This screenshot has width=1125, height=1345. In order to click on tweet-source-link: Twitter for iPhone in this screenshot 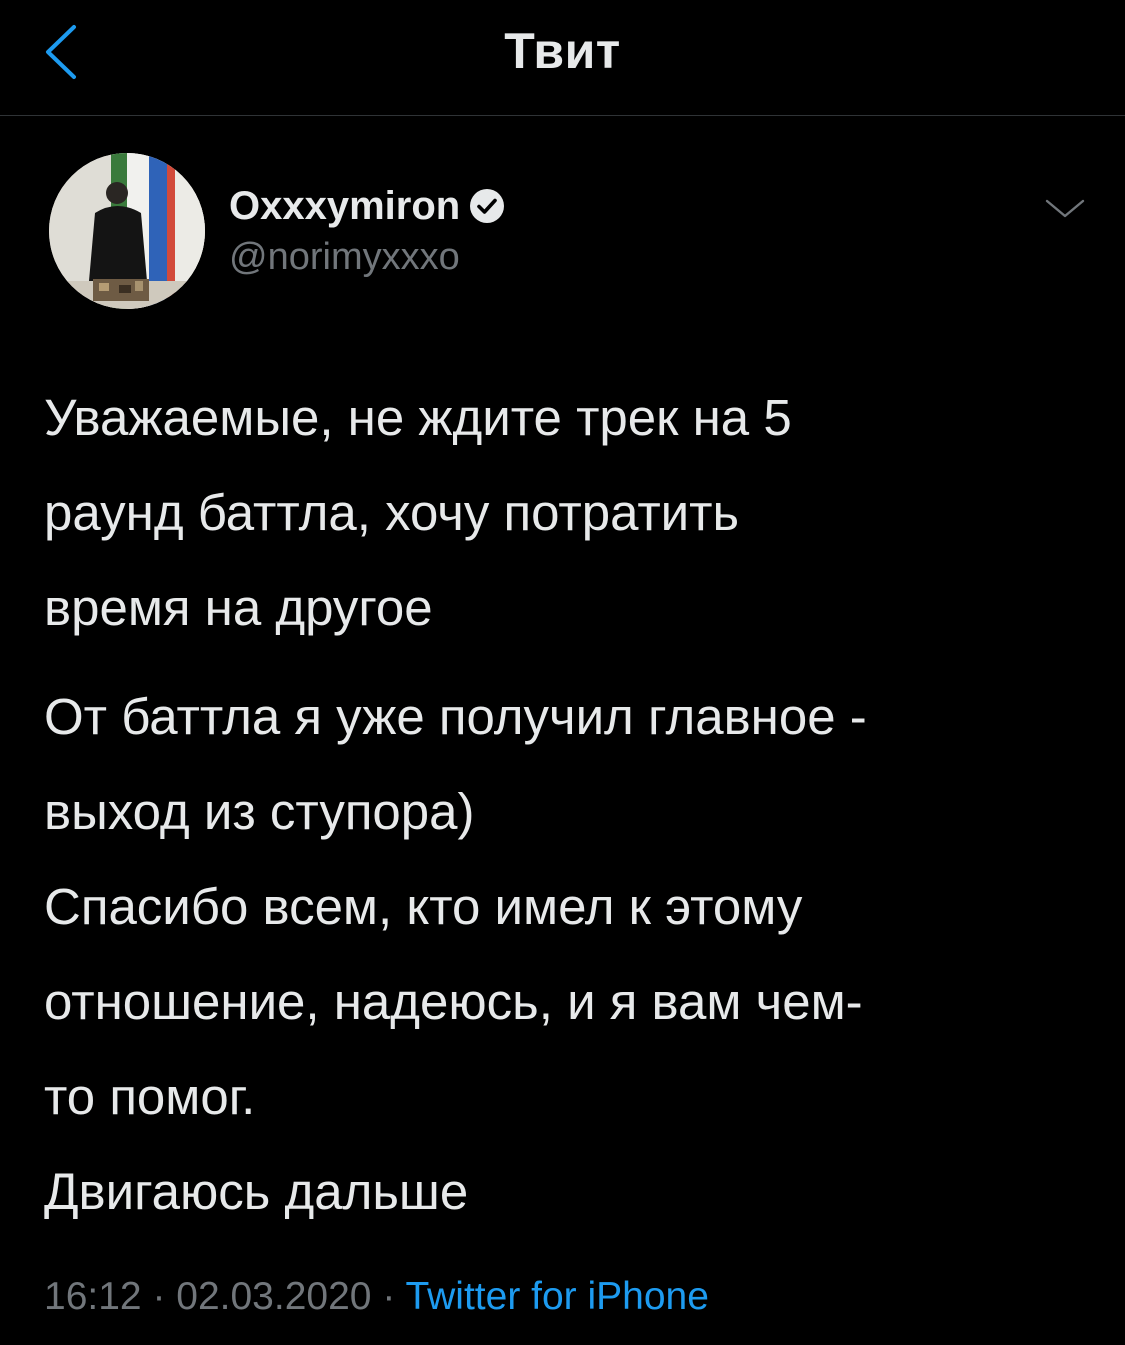, I will do `click(556, 1296)`.